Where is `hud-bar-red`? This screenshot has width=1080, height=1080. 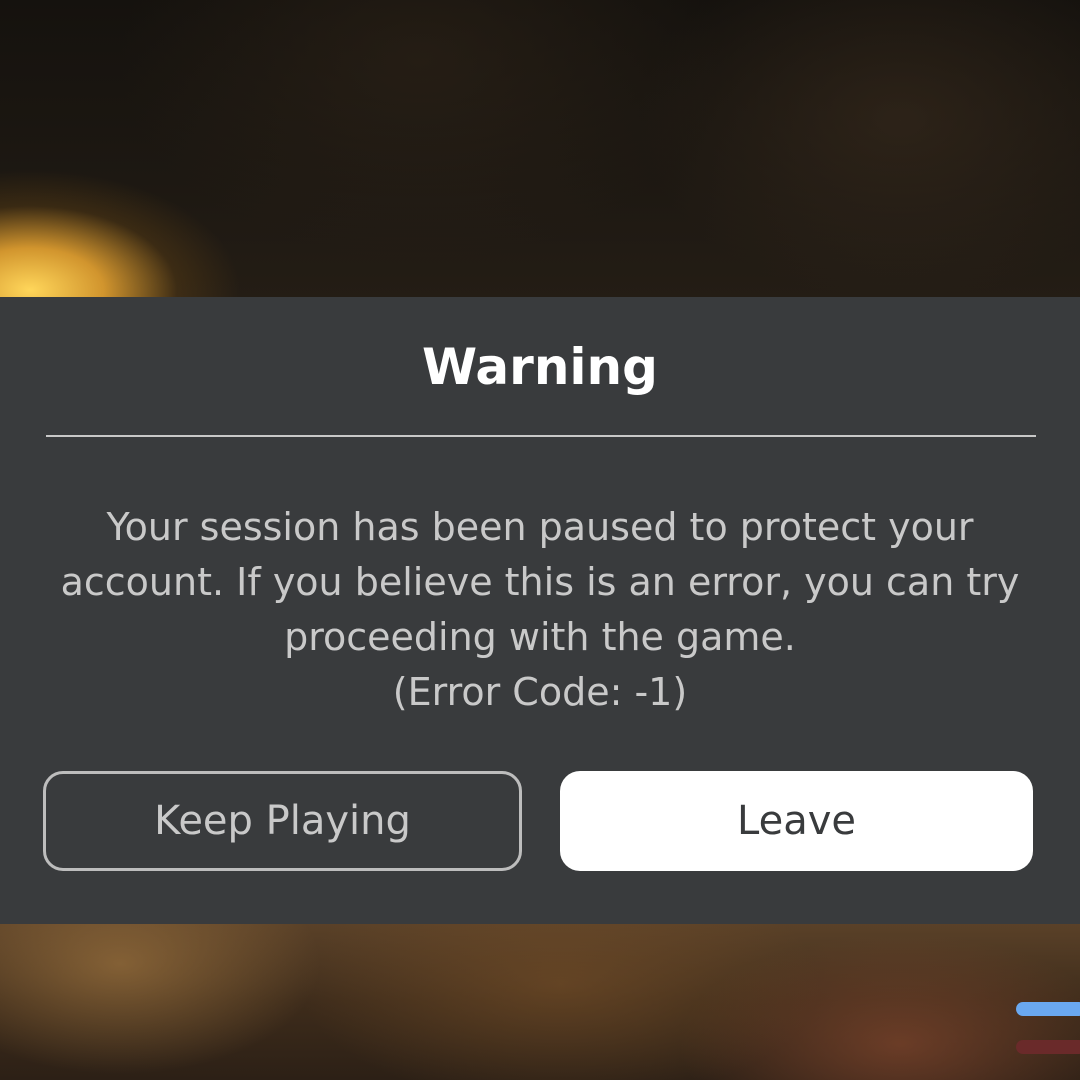
hud-bar-red is located at coordinates (1048, 1047).